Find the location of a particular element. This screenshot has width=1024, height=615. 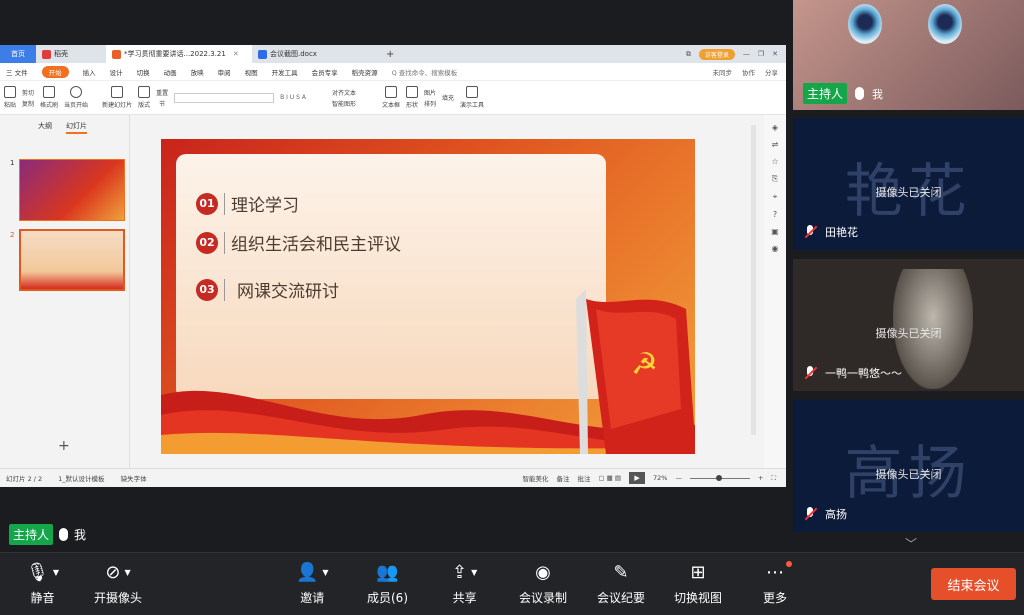

tab-doc: 会议截图.docx is located at coordinates (317, 54).